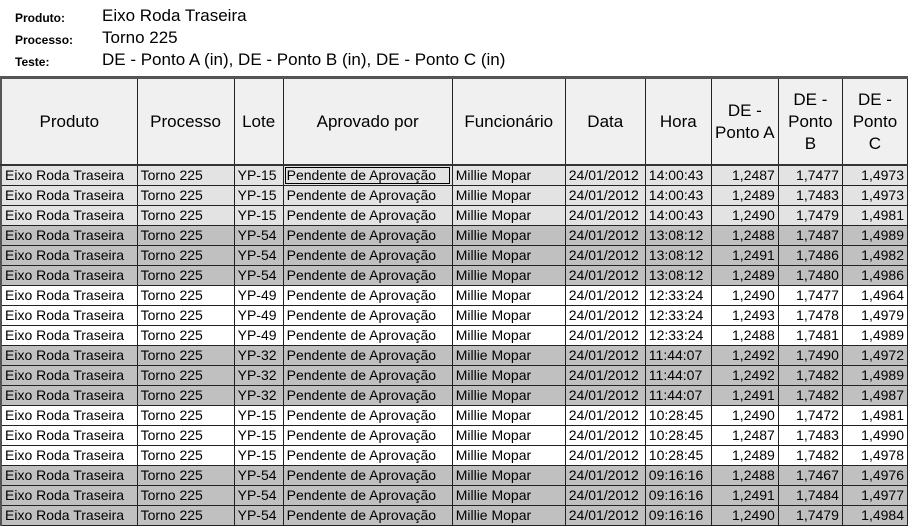  Describe the element at coordinates (875, 315) in the screenshot. I see `cell-ponto-c: 1,4979` at that location.